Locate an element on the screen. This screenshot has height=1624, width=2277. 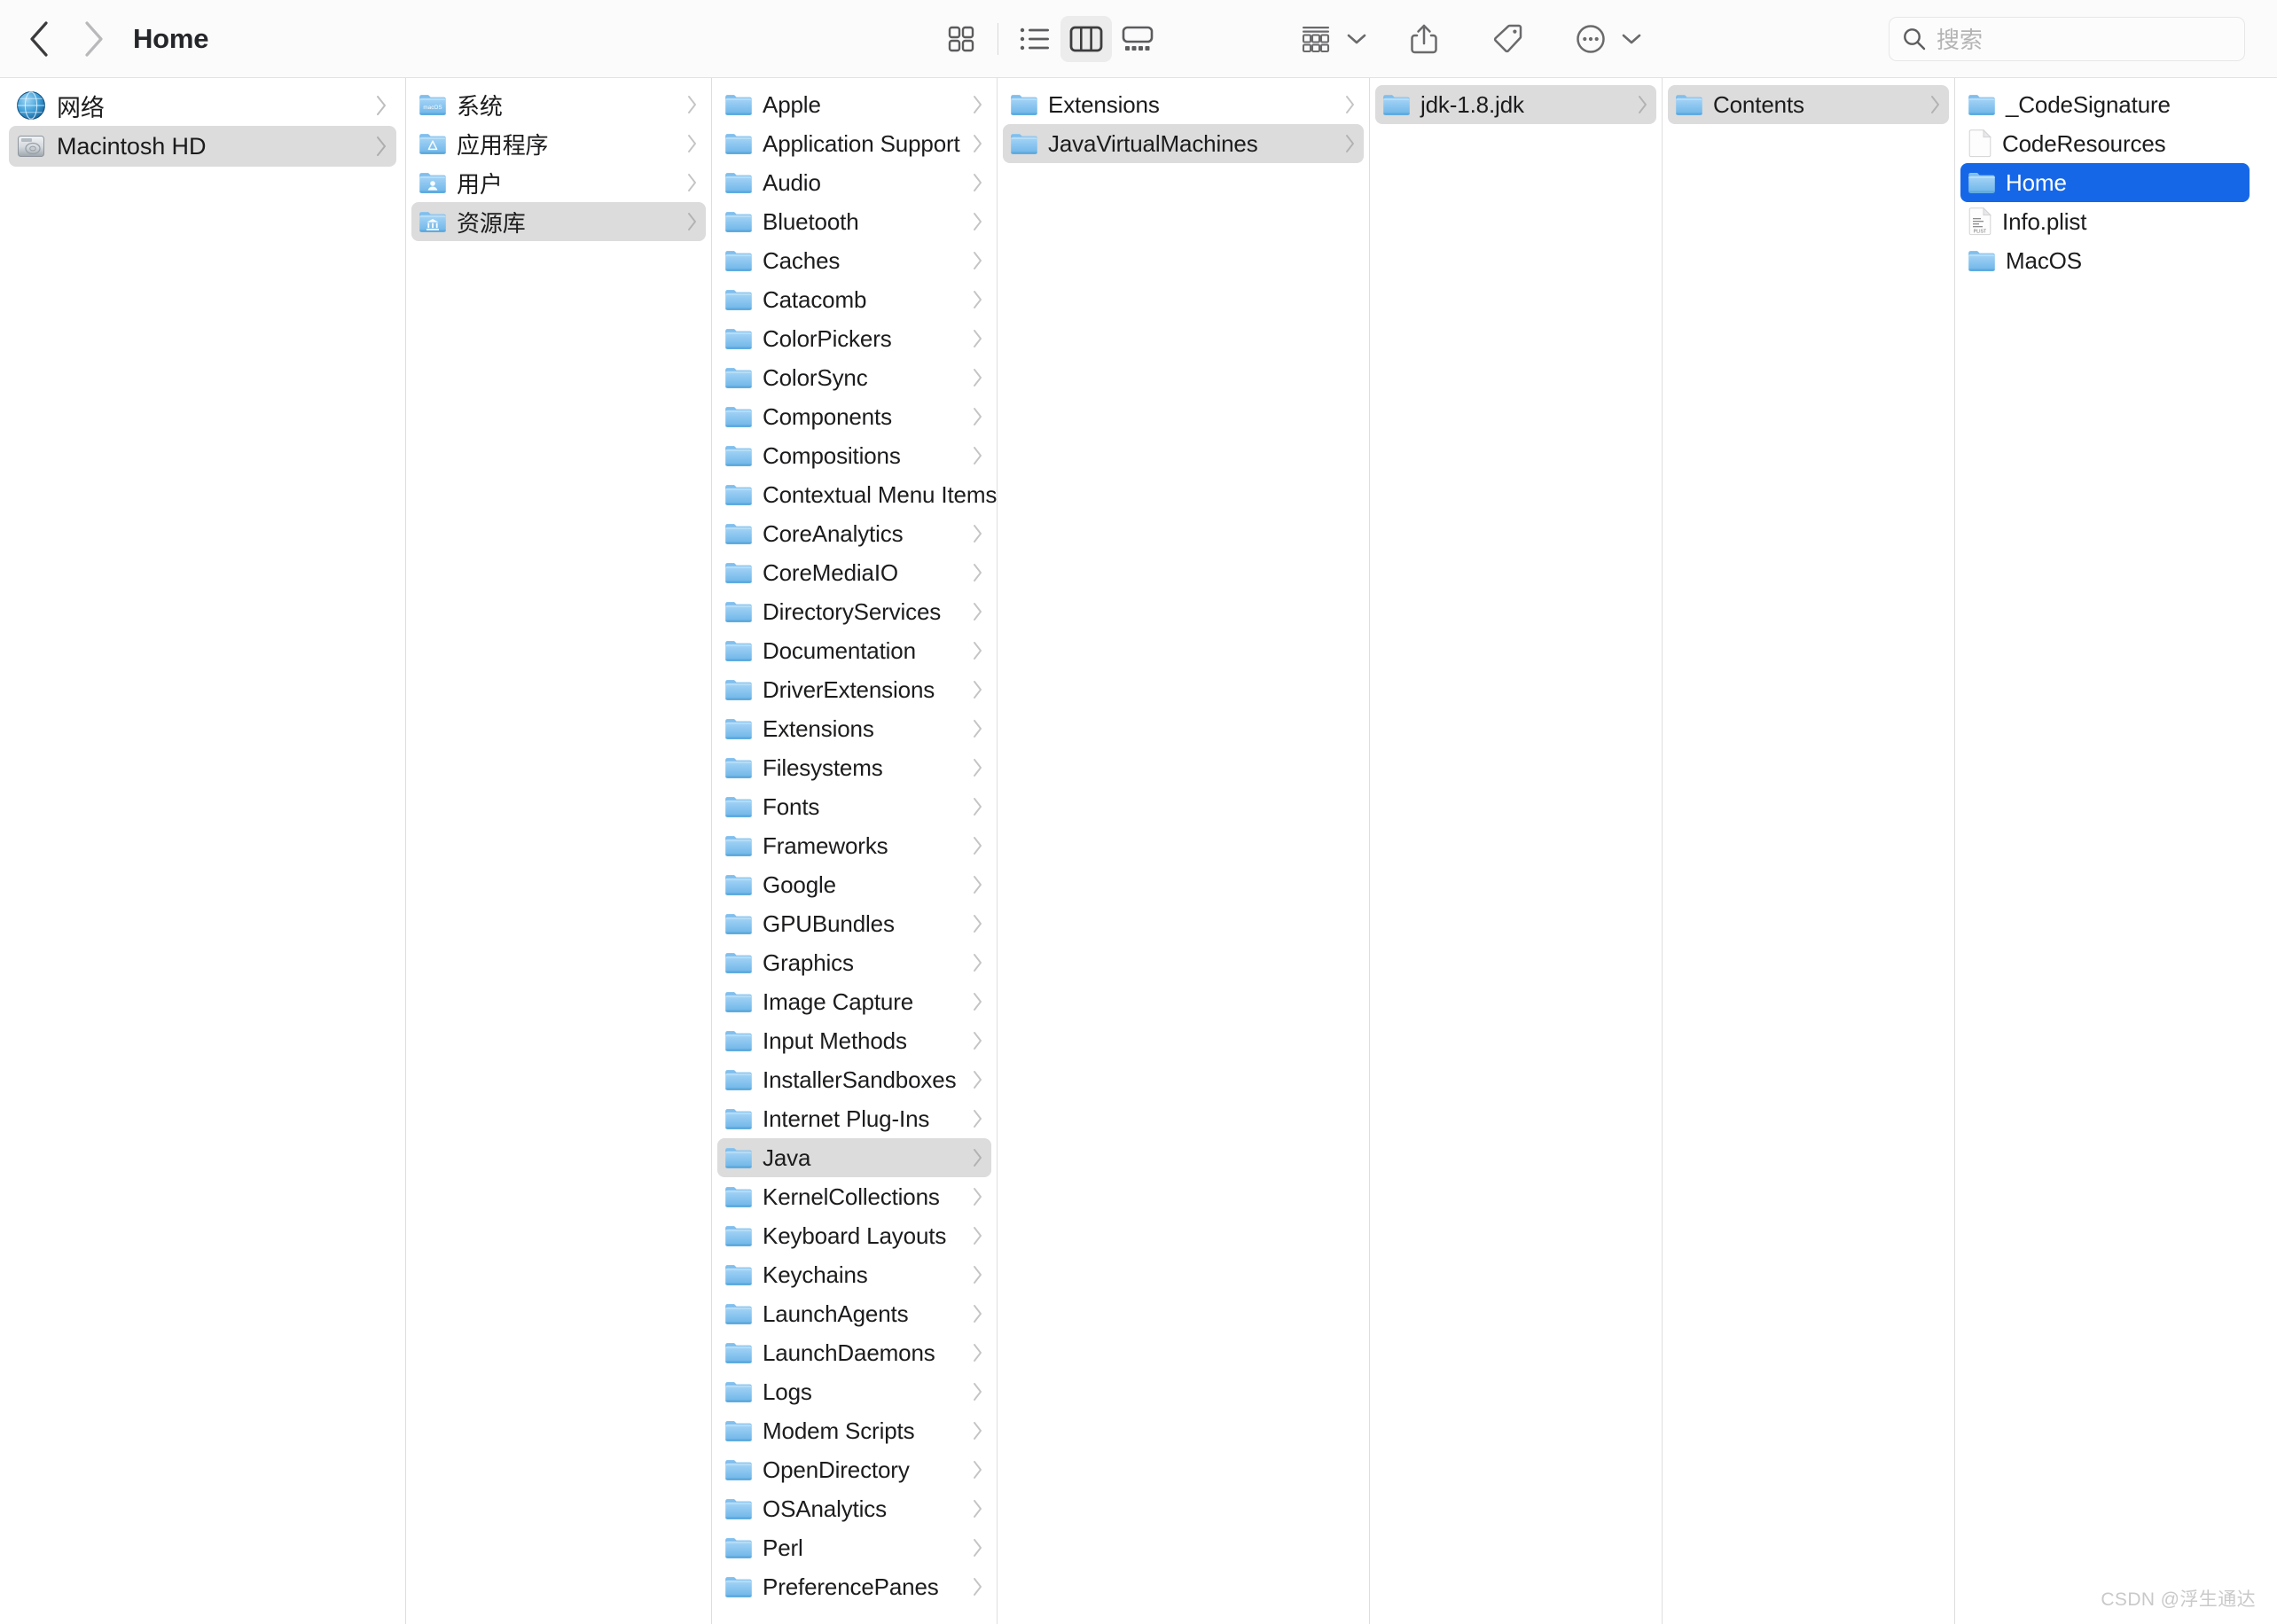
share-button is located at coordinates (1424, 39).